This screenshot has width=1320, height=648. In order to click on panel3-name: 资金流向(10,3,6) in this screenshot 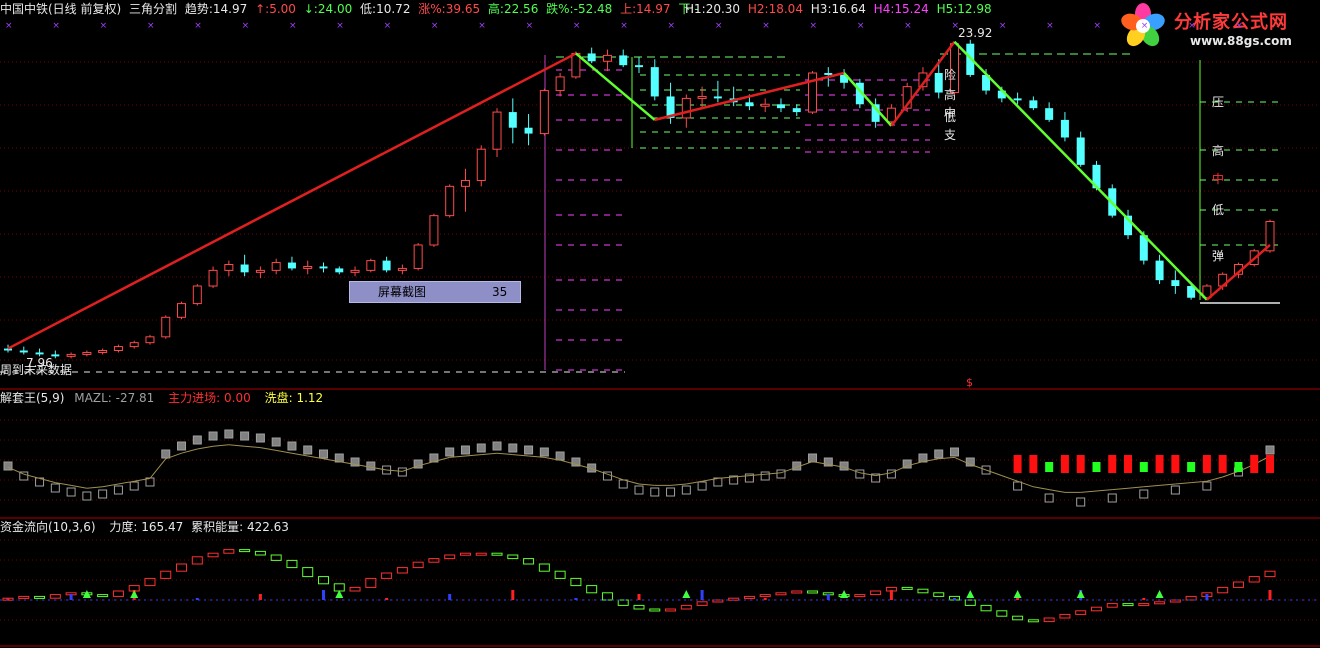, I will do `click(48, 527)`.